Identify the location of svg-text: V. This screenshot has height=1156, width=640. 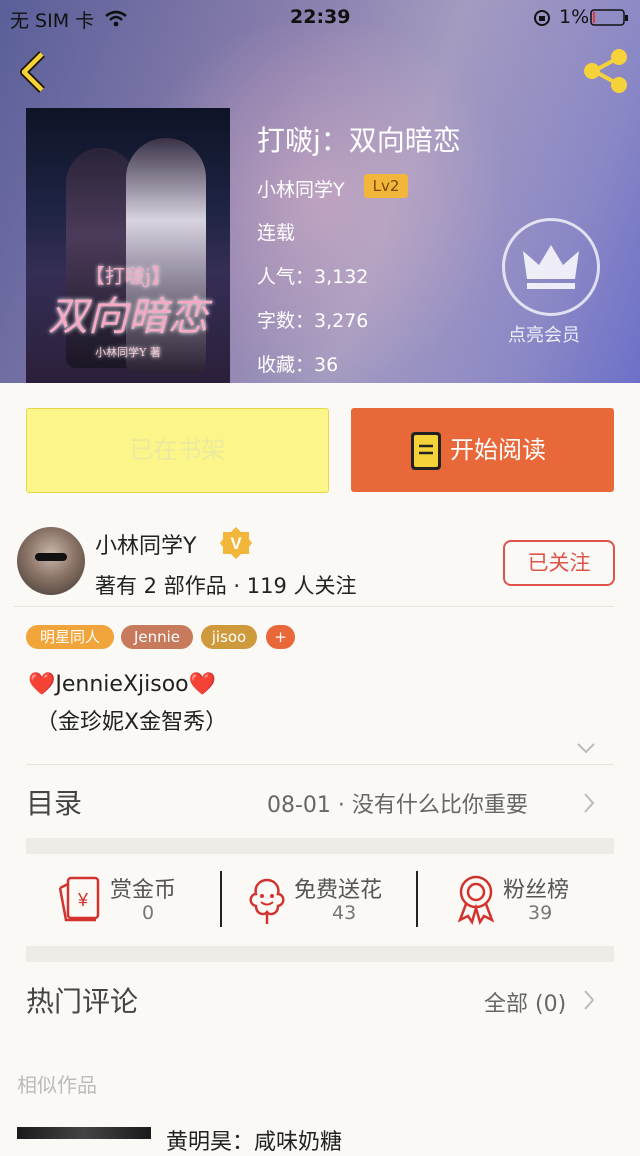
(236, 543).